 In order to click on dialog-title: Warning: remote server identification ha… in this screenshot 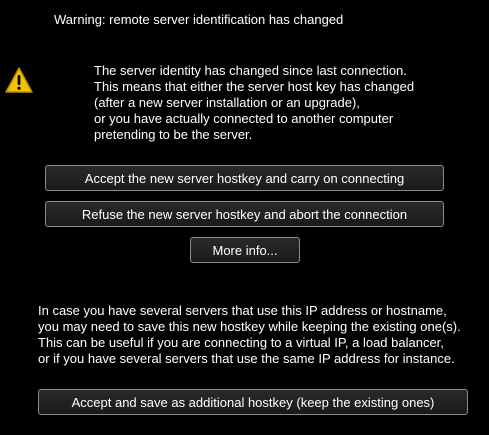, I will do `click(199, 19)`.